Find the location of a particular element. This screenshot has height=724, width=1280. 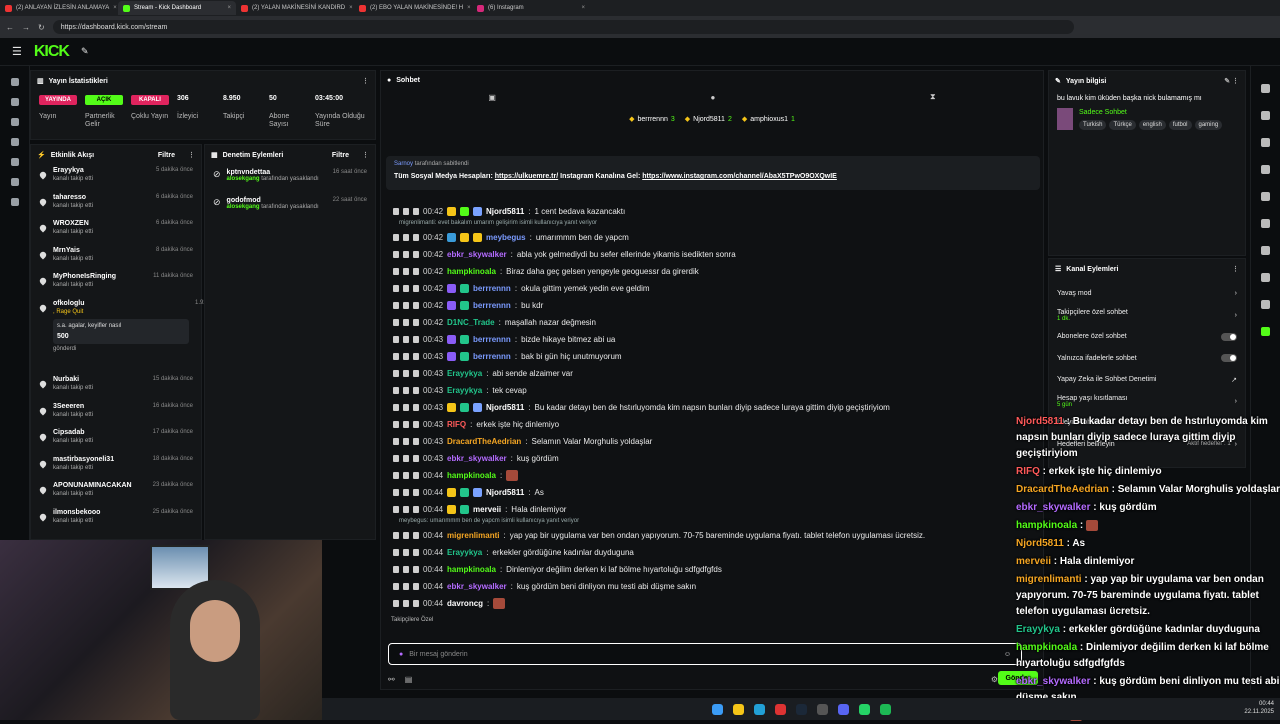

discord-icon is located at coordinates (843, 709).